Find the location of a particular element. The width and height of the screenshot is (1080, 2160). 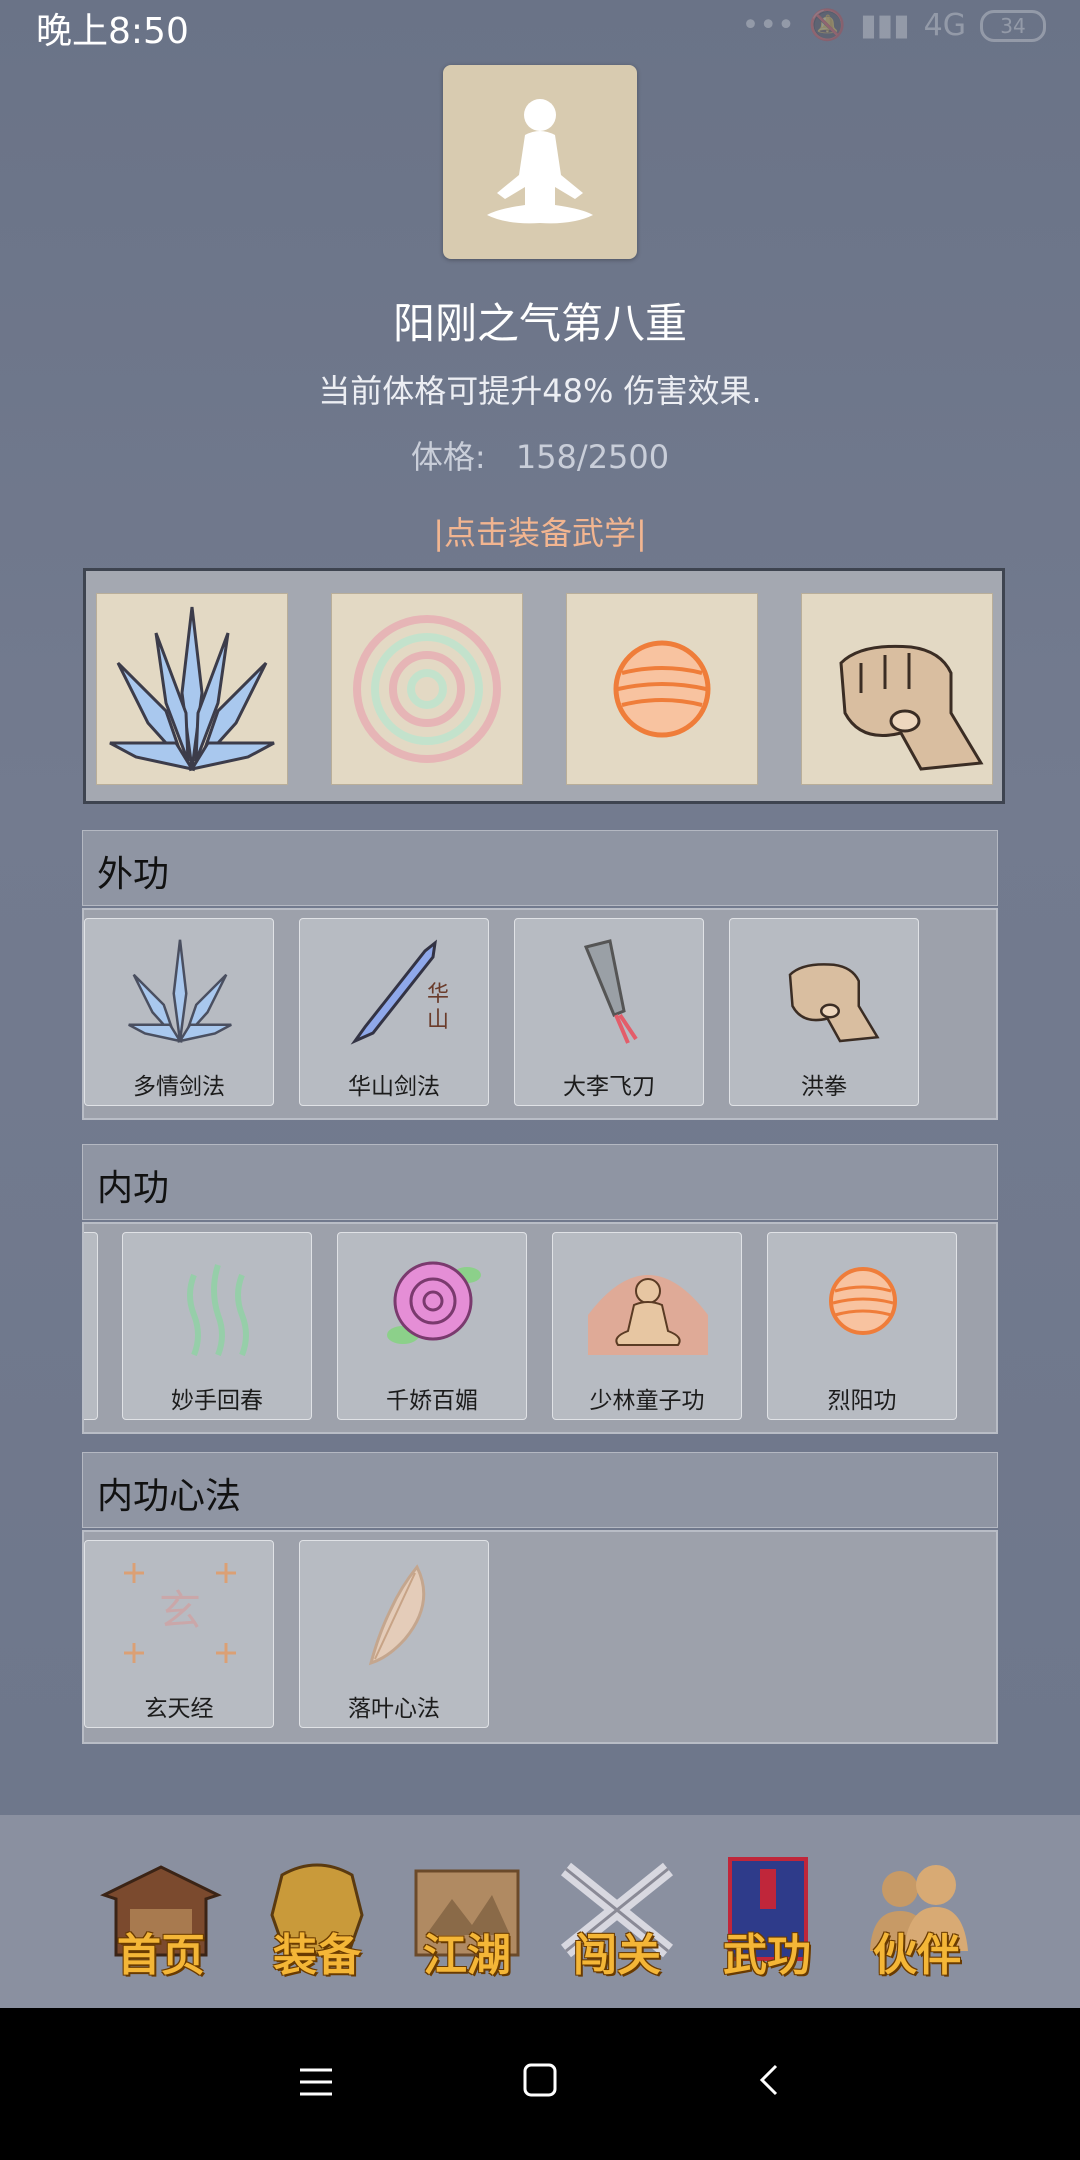

mute-icon: 🔕 is located at coordinates (827, 25).